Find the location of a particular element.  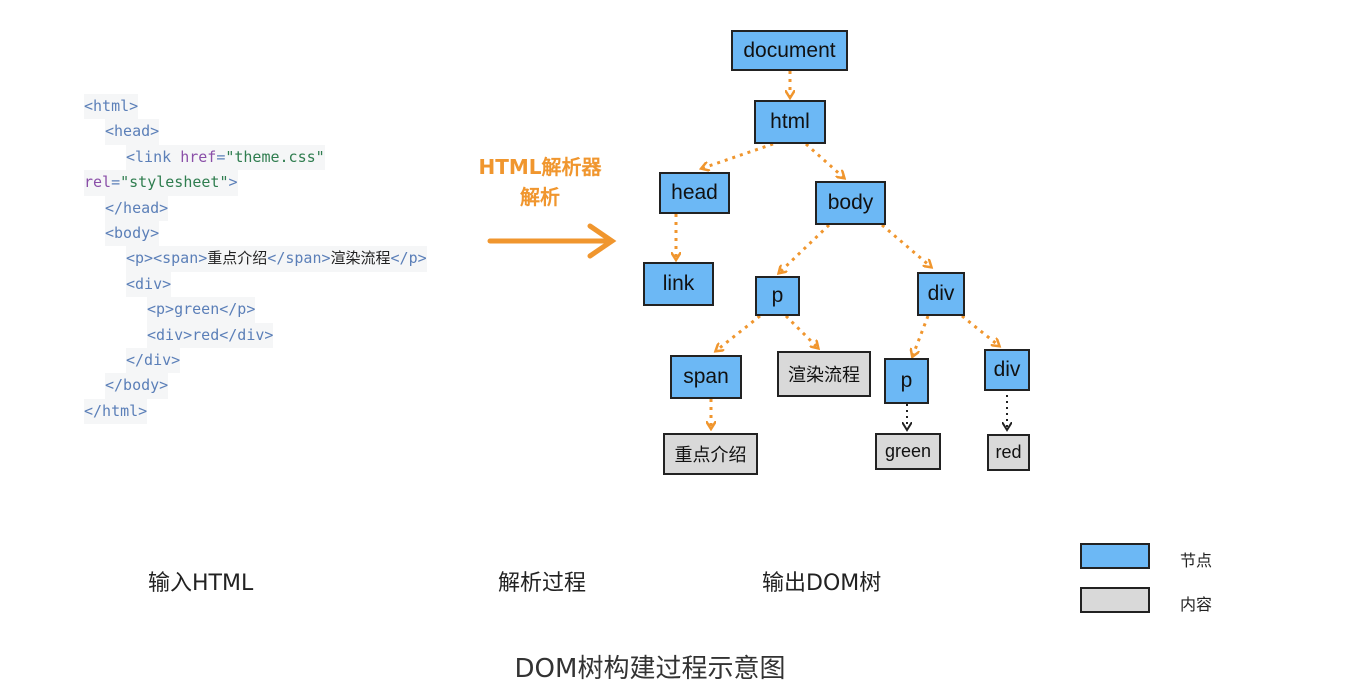

edge-div-div is located at coordinates (979, 329).